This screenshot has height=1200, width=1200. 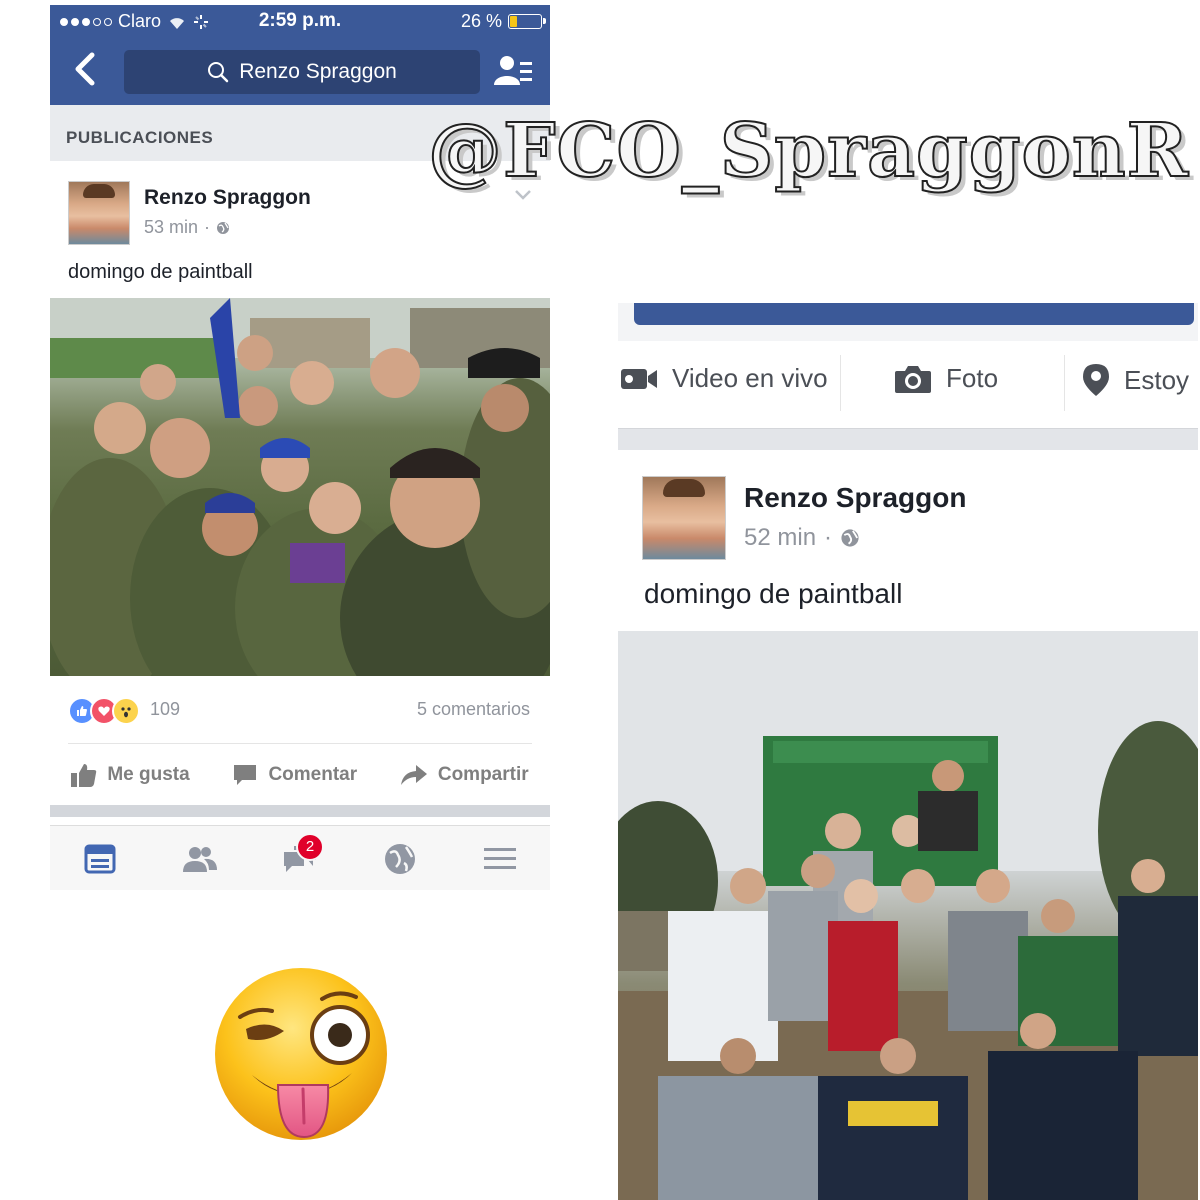 What do you see at coordinates (300, 21) in the screenshot?
I see `status-bar: Claro 2:59 p.m. 26 %` at bounding box center [300, 21].